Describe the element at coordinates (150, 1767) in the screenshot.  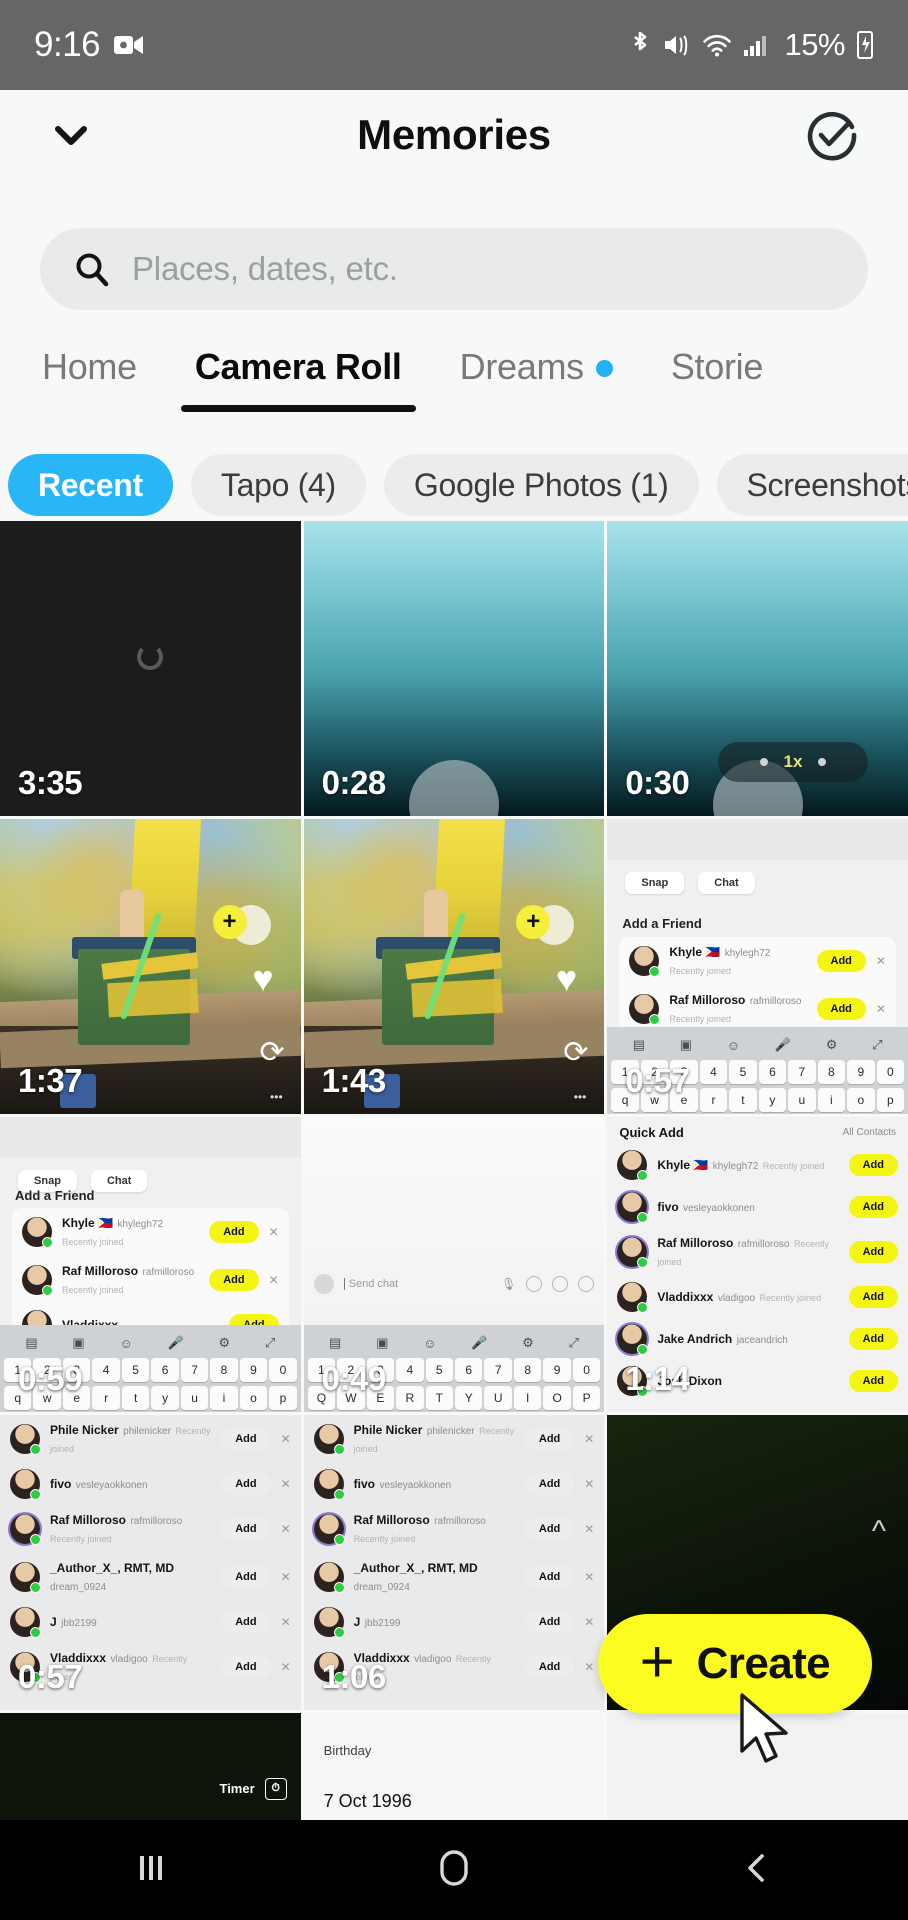
I see `grid-item: Timer ⏱ Director Mode ▣ Tone ◐` at that location.